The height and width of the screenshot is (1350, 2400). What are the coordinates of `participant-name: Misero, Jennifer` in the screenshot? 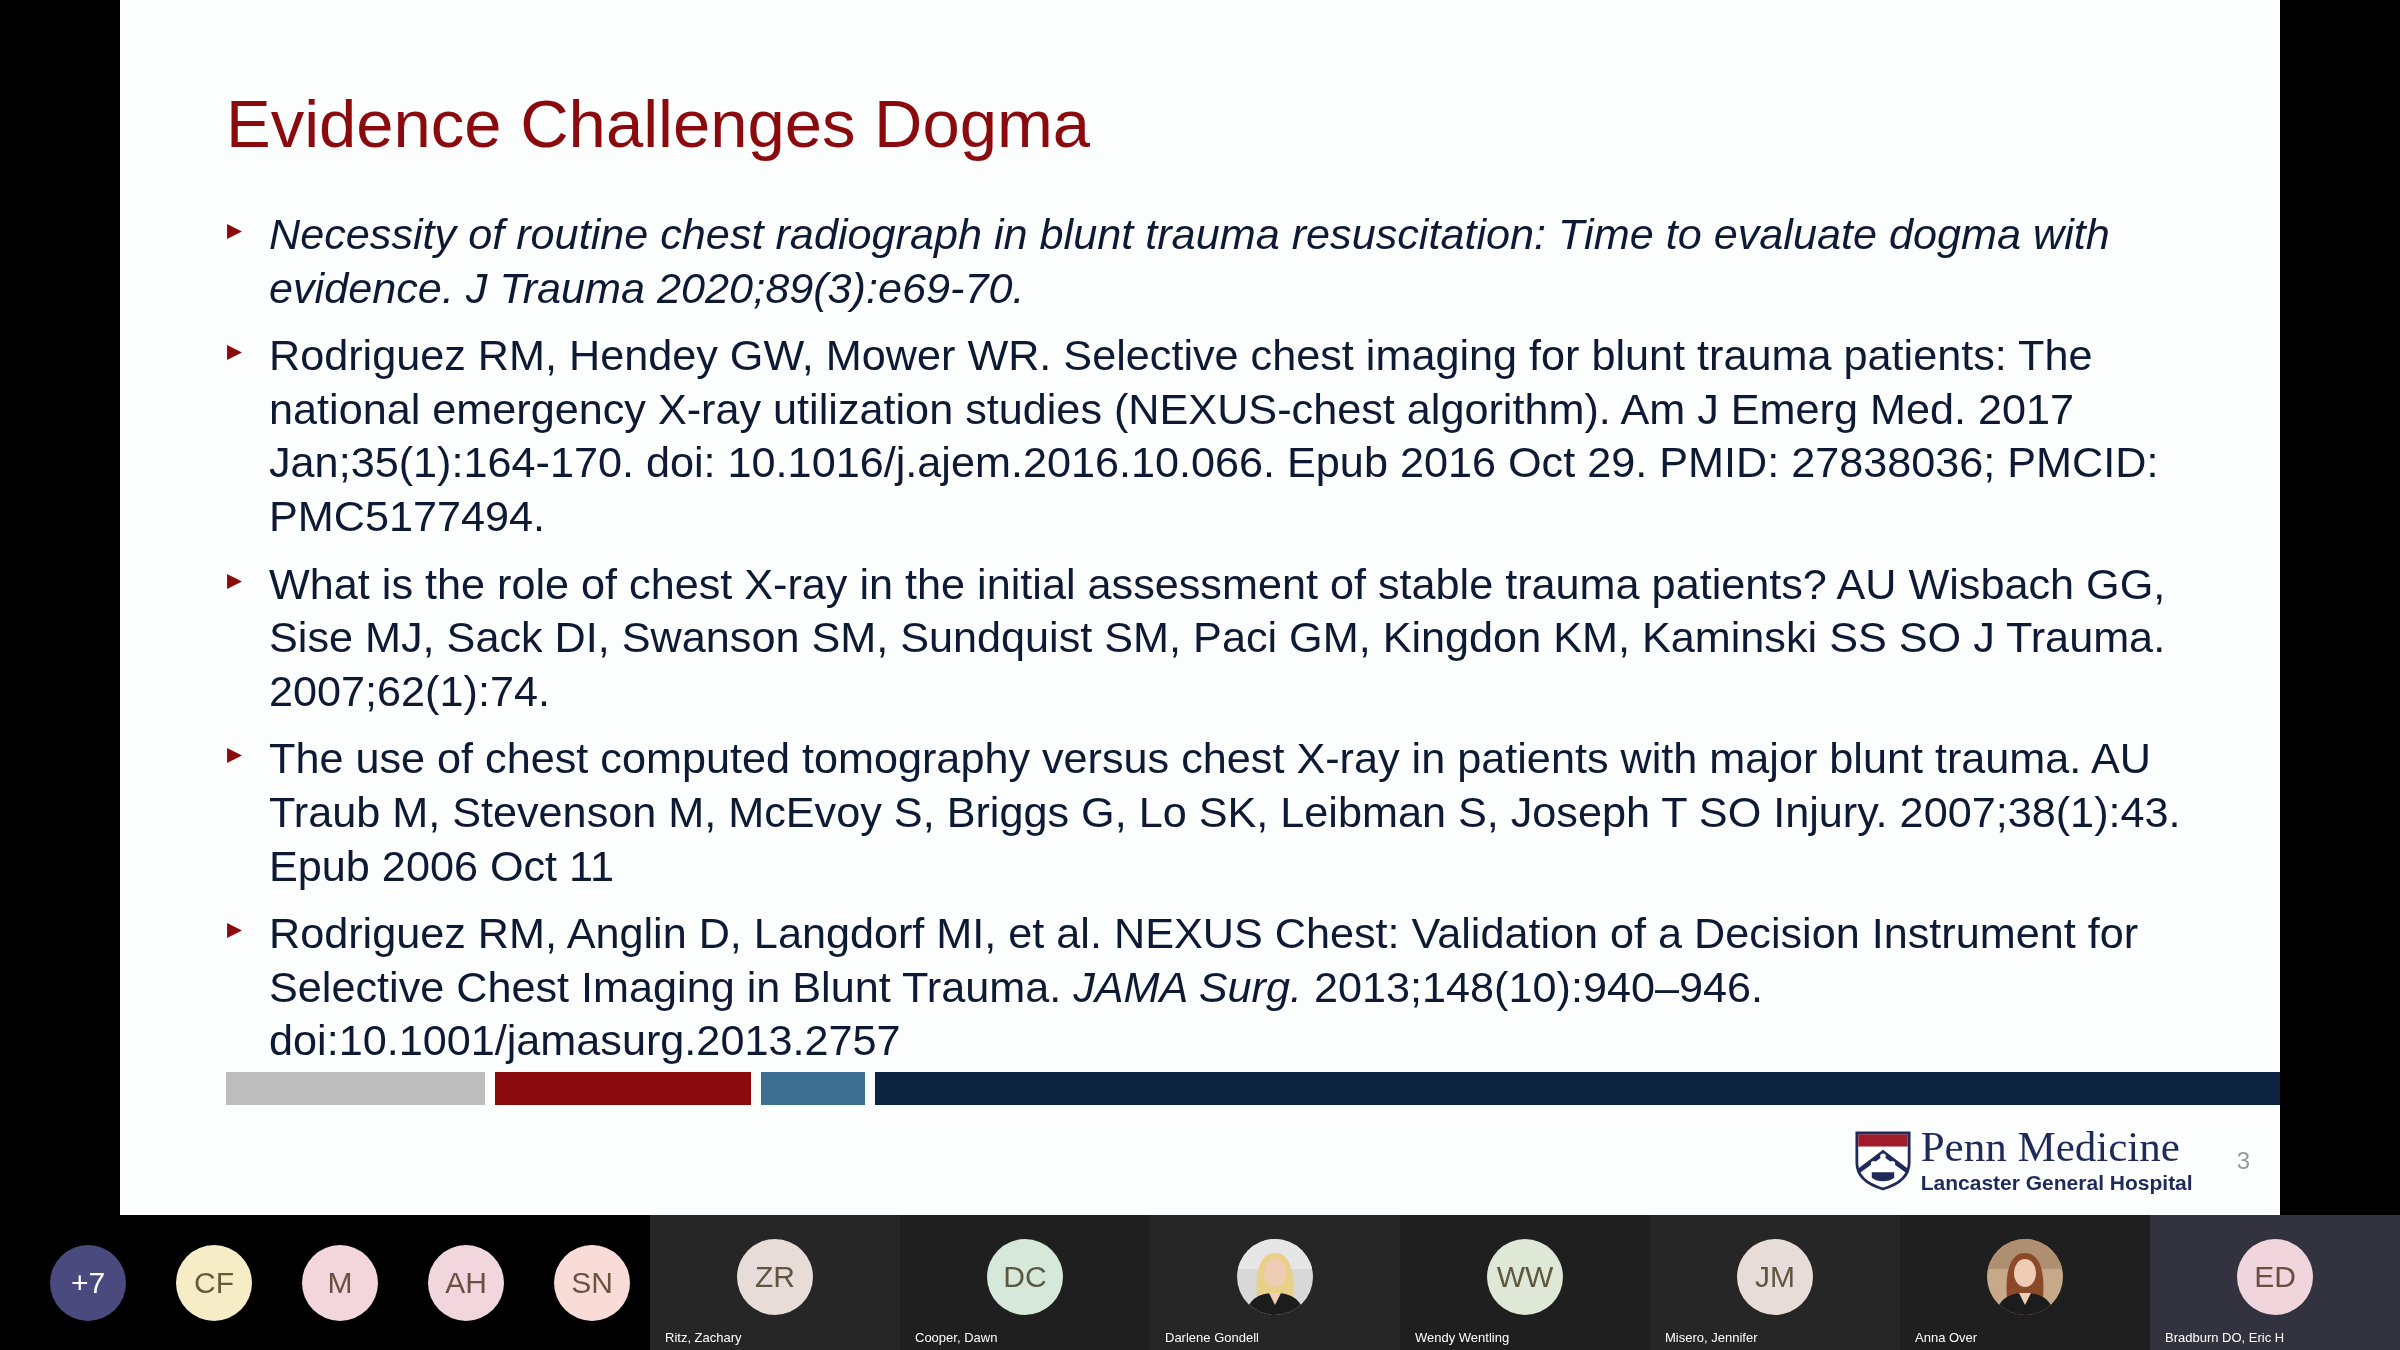 It's located at (1711, 1338).